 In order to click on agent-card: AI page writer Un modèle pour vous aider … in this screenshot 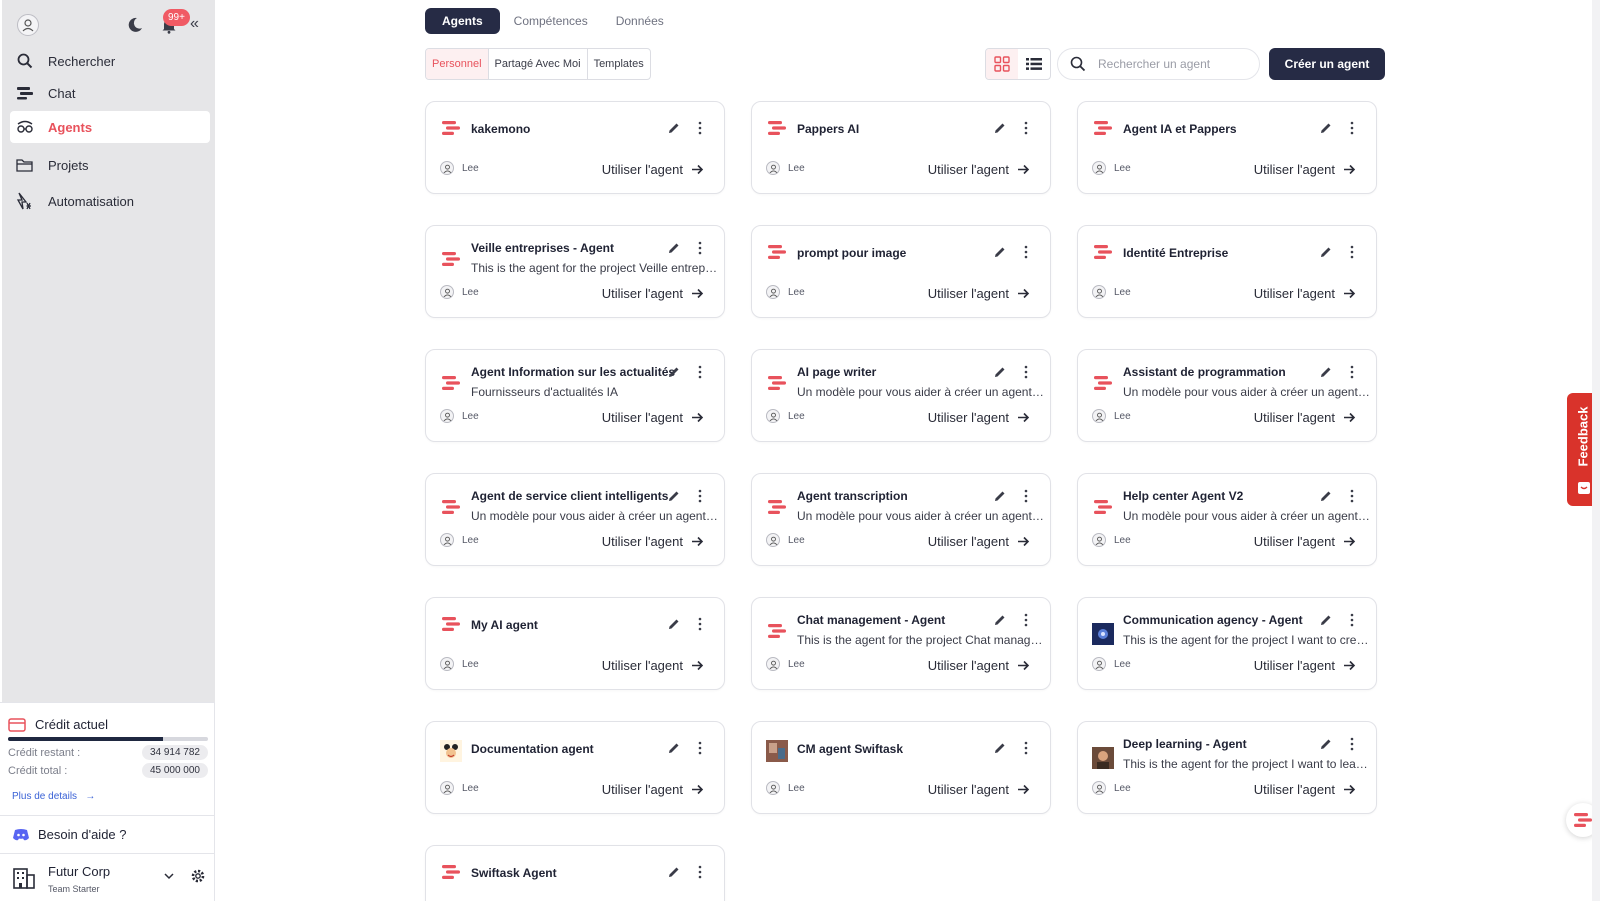, I will do `click(901, 395)`.